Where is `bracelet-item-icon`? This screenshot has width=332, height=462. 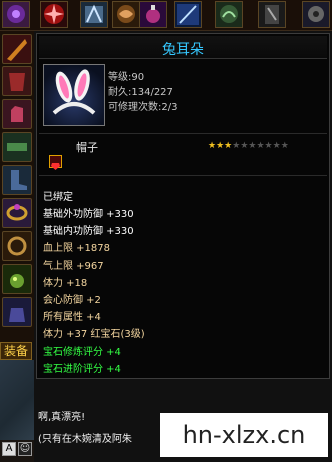
bracelet-item-icon is located at coordinates (17, 246).